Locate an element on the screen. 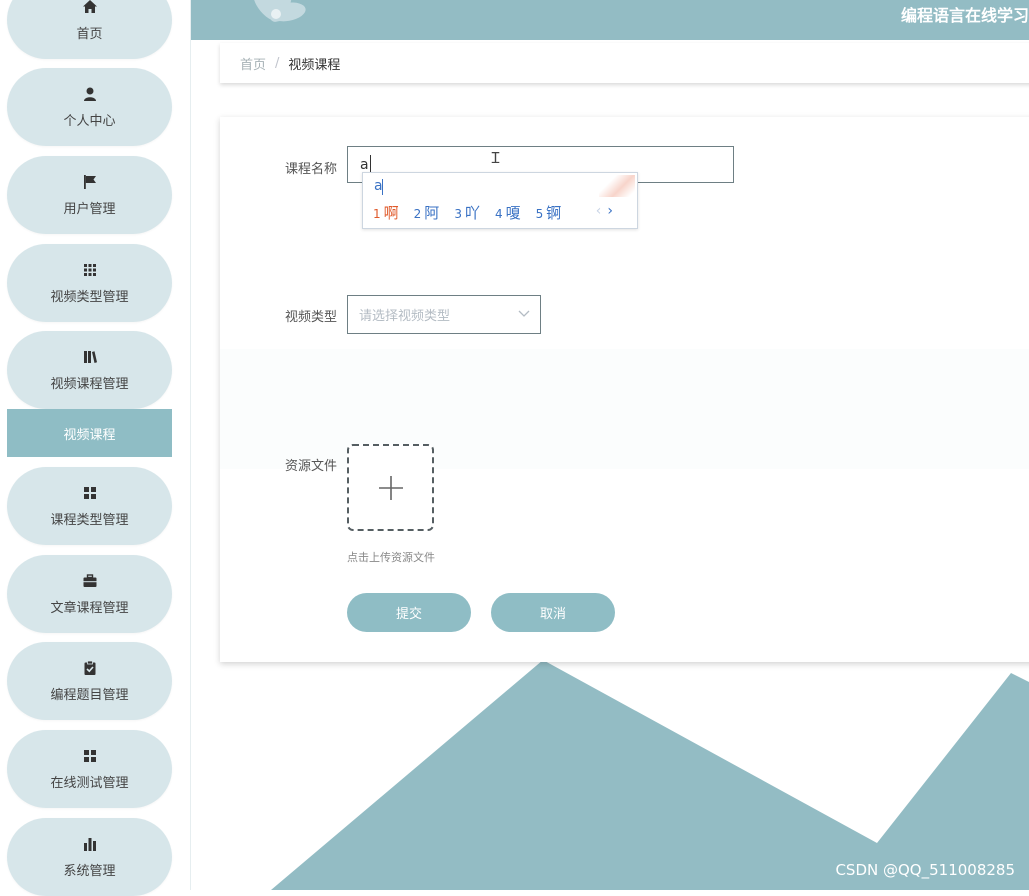  ime-prev-page-icon: ‹ is located at coordinates (599, 211).